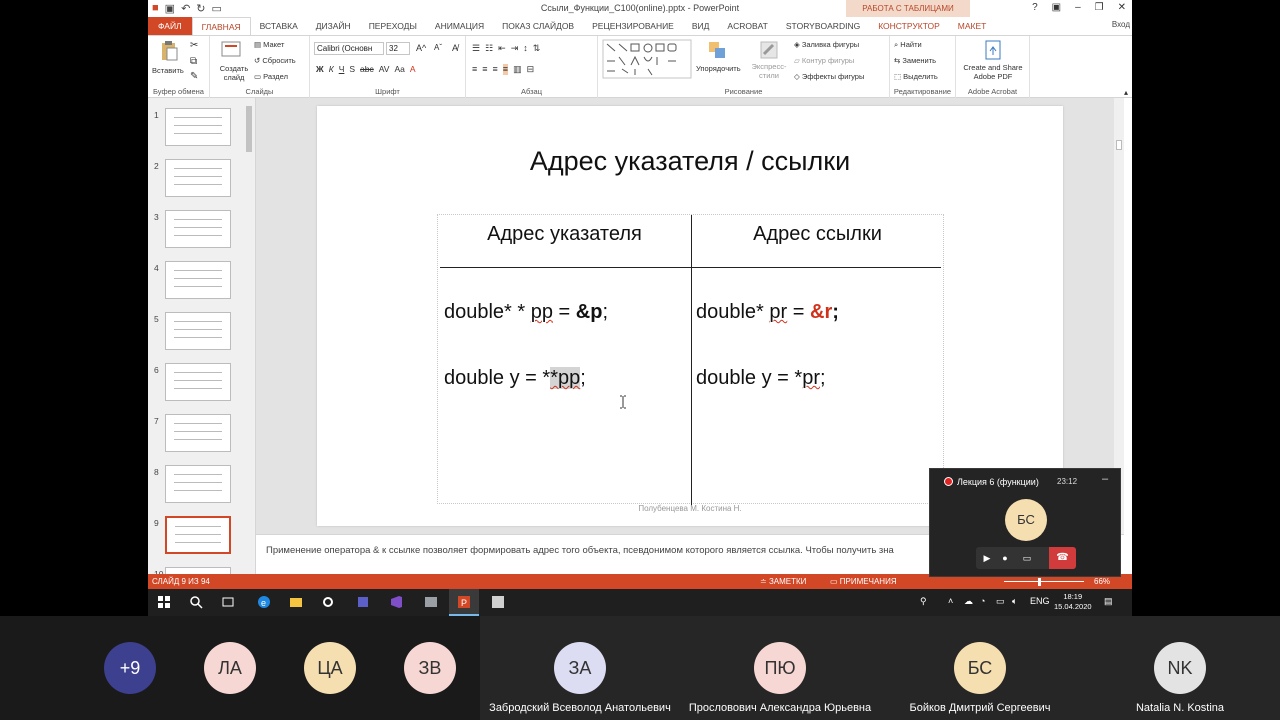  Describe the element at coordinates (228, 602) in the screenshot. I see `task-view-icon` at that location.